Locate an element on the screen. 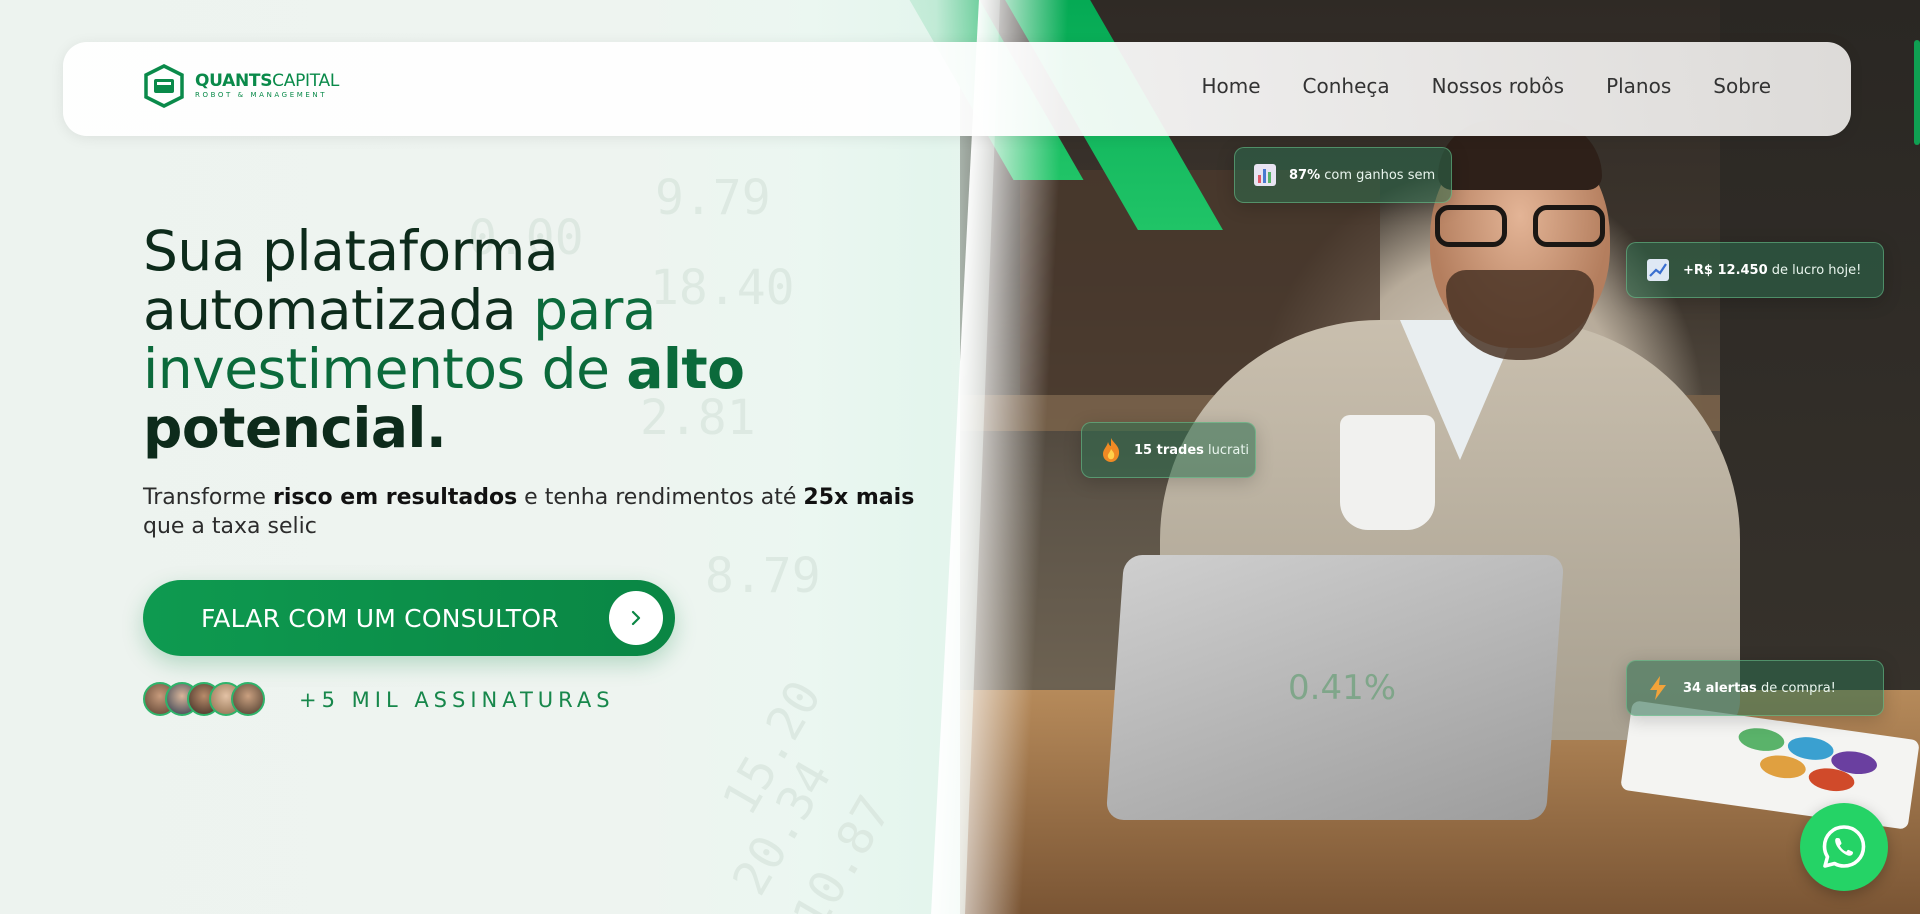  avatar is located at coordinates (248, 699).